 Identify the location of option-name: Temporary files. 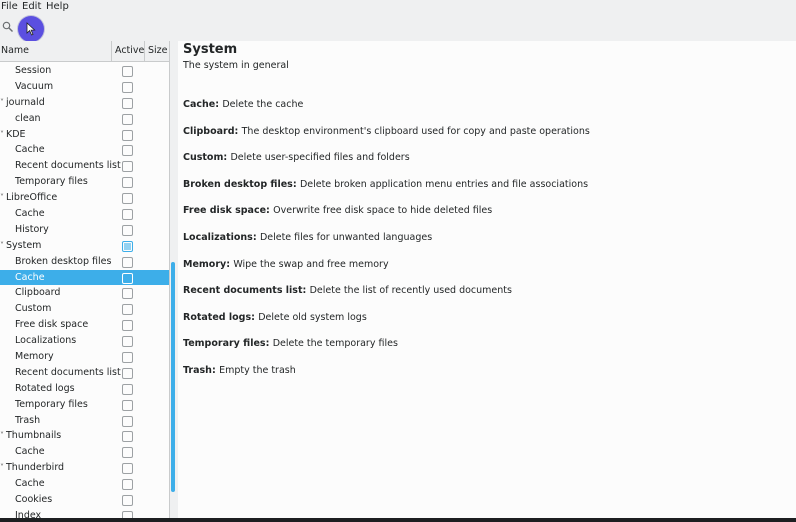
(224, 344).